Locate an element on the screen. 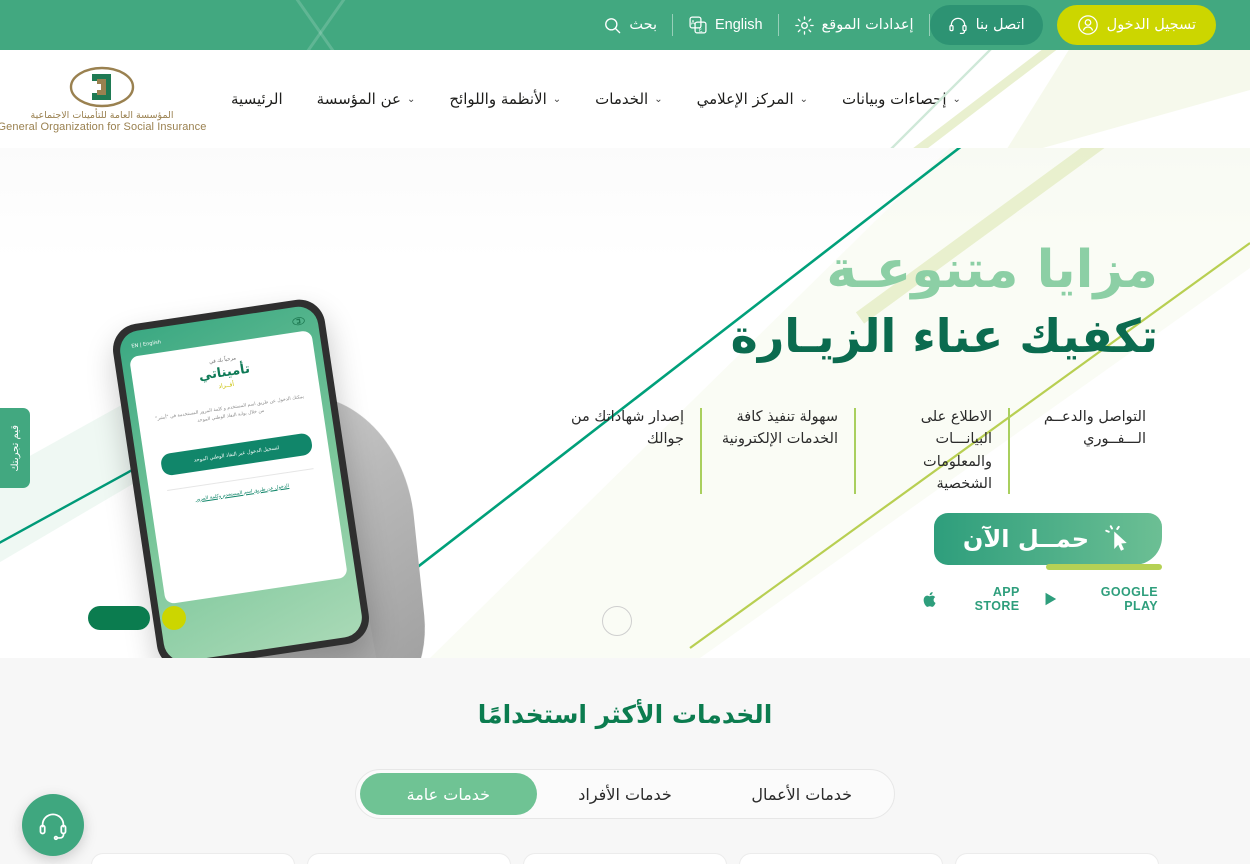  phone-lang-toggle: EN | English is located at coordinates (146, 344).